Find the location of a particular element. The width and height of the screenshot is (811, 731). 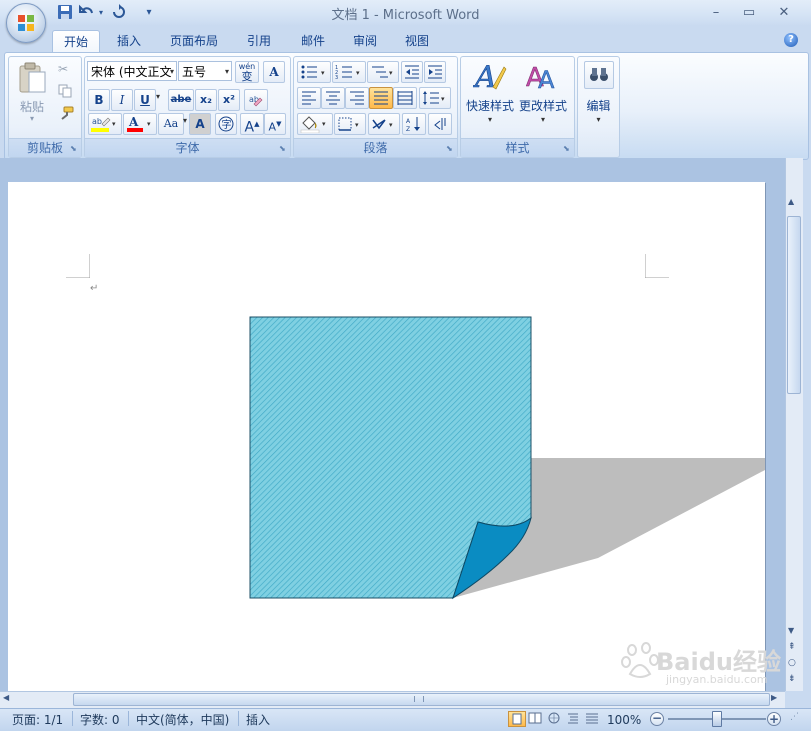

help-icon: ? is located at coordinates (791, 40).